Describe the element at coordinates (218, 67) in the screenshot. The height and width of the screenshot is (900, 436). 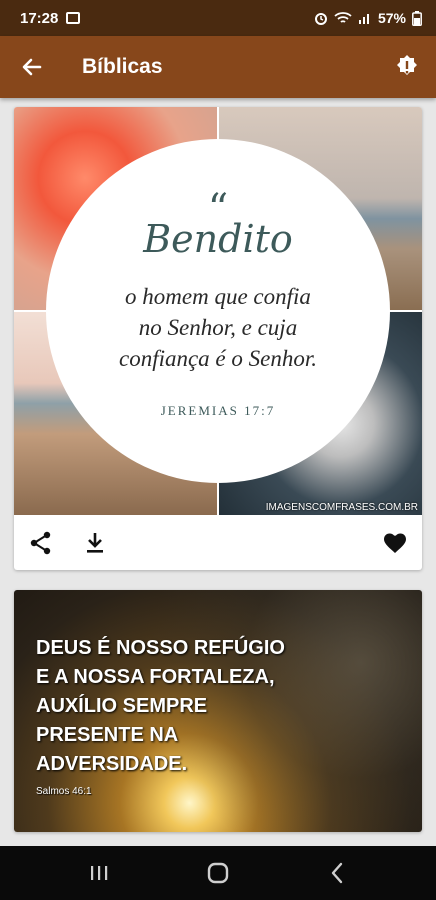
I see `app-bar: Bíblicas` at that location.